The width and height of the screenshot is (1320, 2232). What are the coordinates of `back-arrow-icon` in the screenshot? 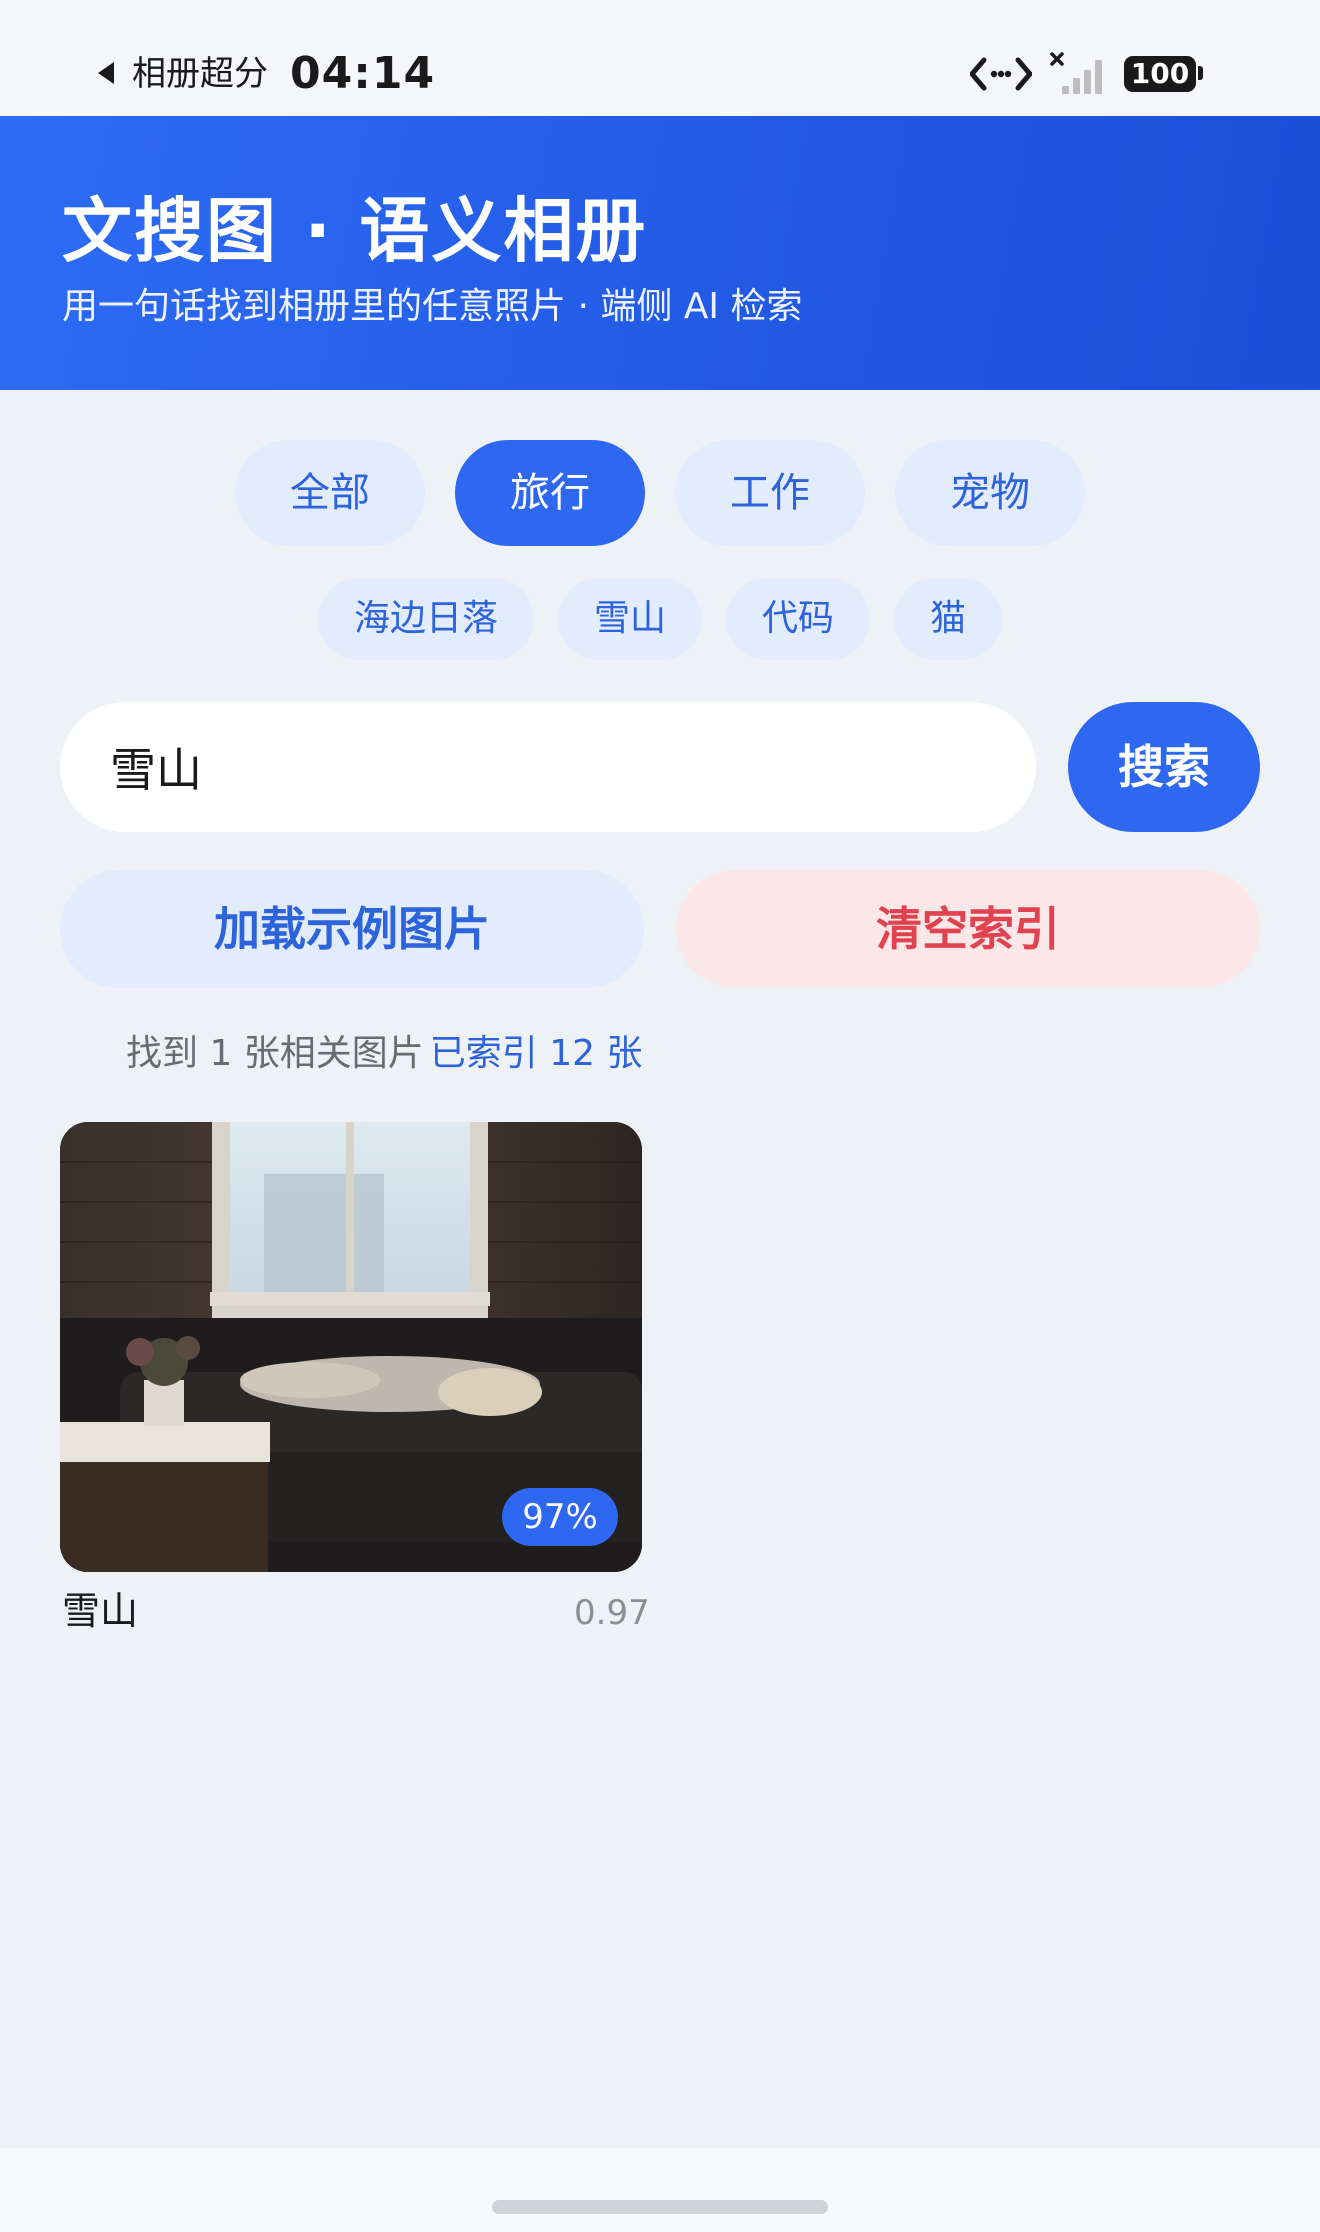 It's located at (106, 73).